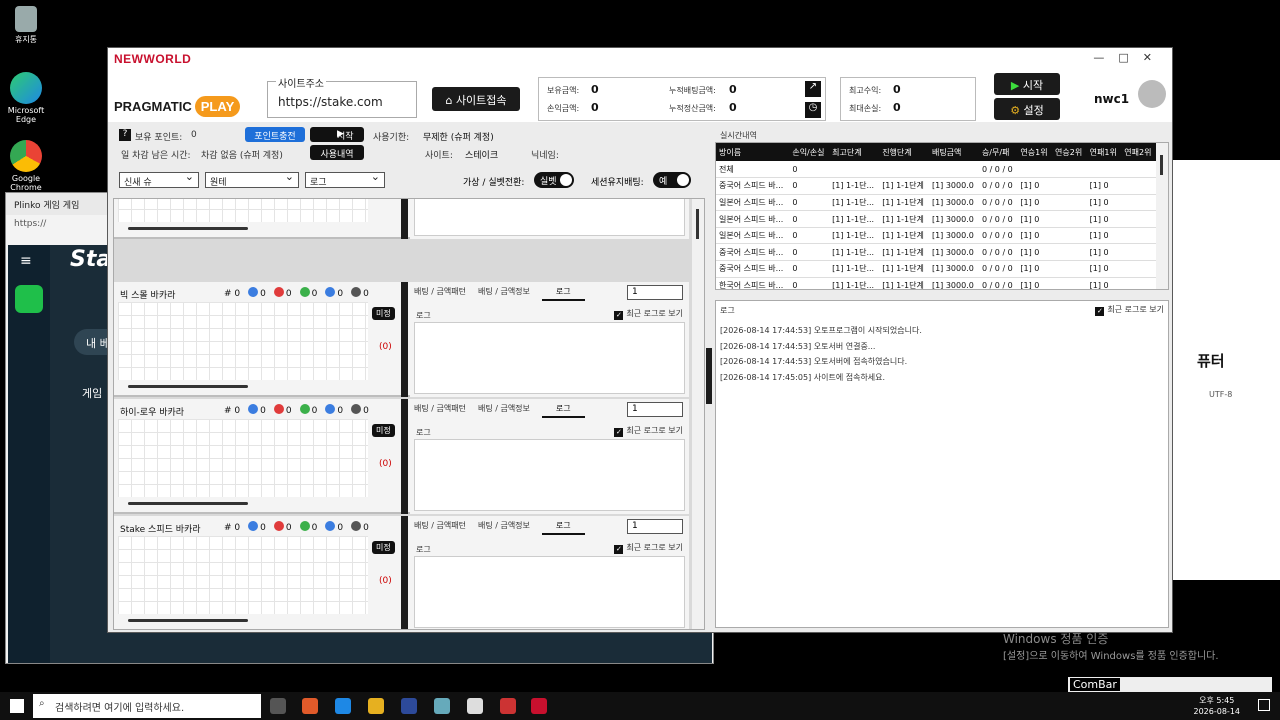  I want to click on table-header: 연패1위, so click(1104, 152).